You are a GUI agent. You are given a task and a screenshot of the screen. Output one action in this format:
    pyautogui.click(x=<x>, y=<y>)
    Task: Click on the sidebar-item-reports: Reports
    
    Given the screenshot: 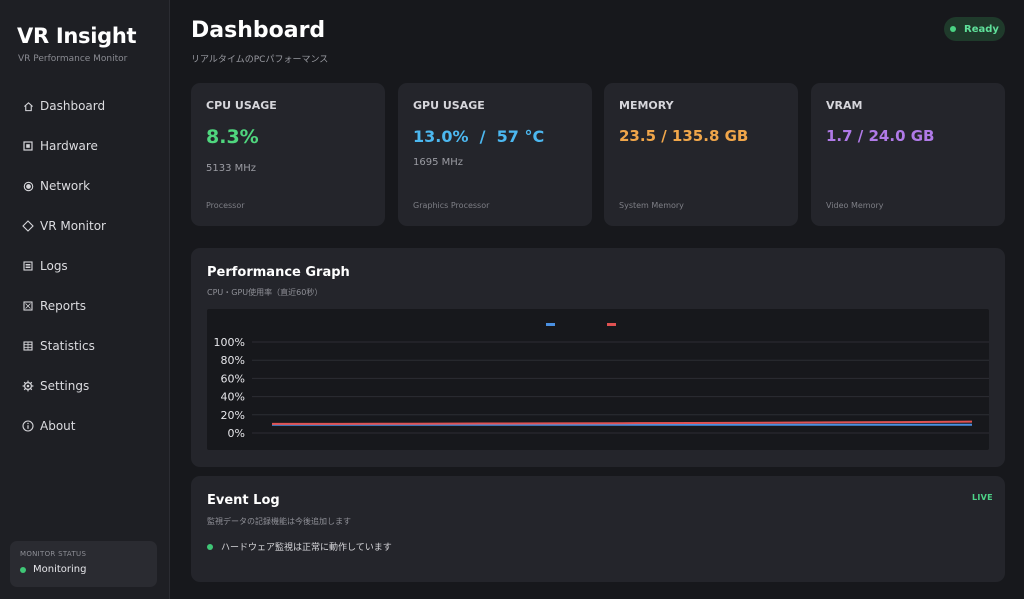 What is the action you would take?
    pyautogui.click(x=86, y=306)
    